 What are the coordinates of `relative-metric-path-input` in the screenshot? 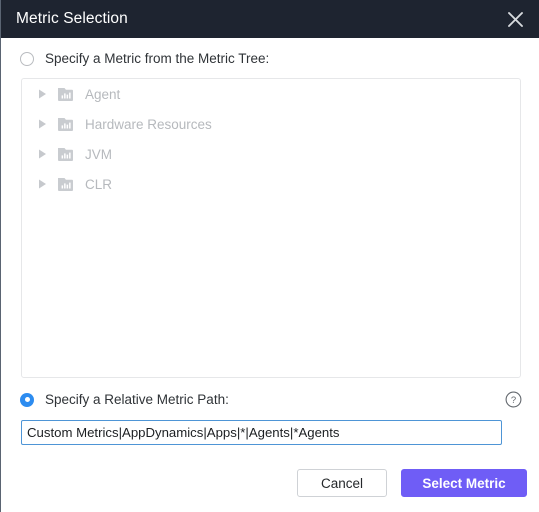 It's located at (261, 432).